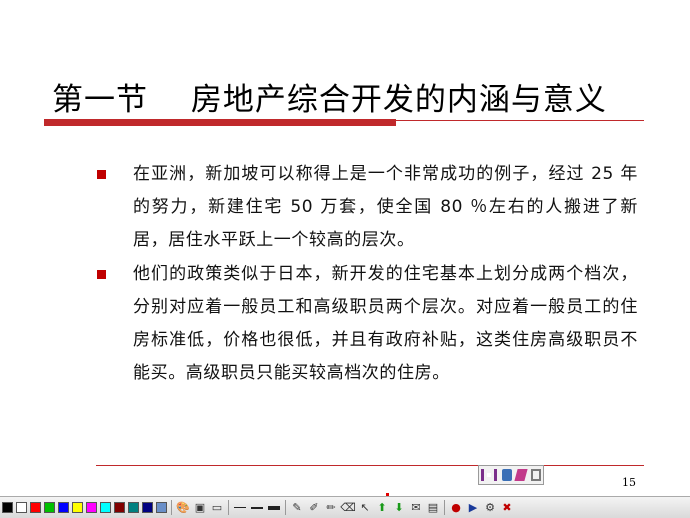 Image resolution: width=690 pixels, height=518 pixels. Describe the element at coordinates (220, 122) in the screenshot. I see `title-underline-accent` at that location.